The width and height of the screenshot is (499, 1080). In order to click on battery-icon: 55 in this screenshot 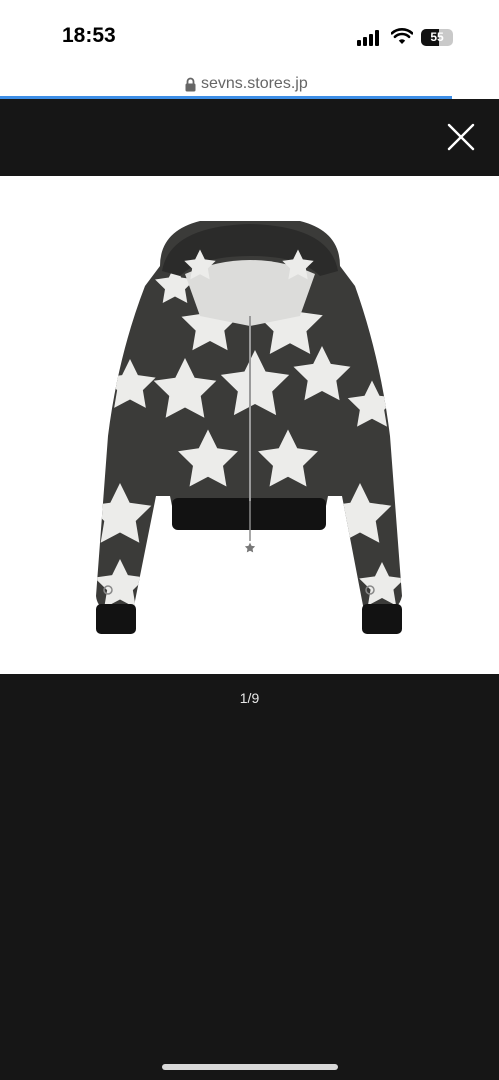, I will do `click(437, 37)`.